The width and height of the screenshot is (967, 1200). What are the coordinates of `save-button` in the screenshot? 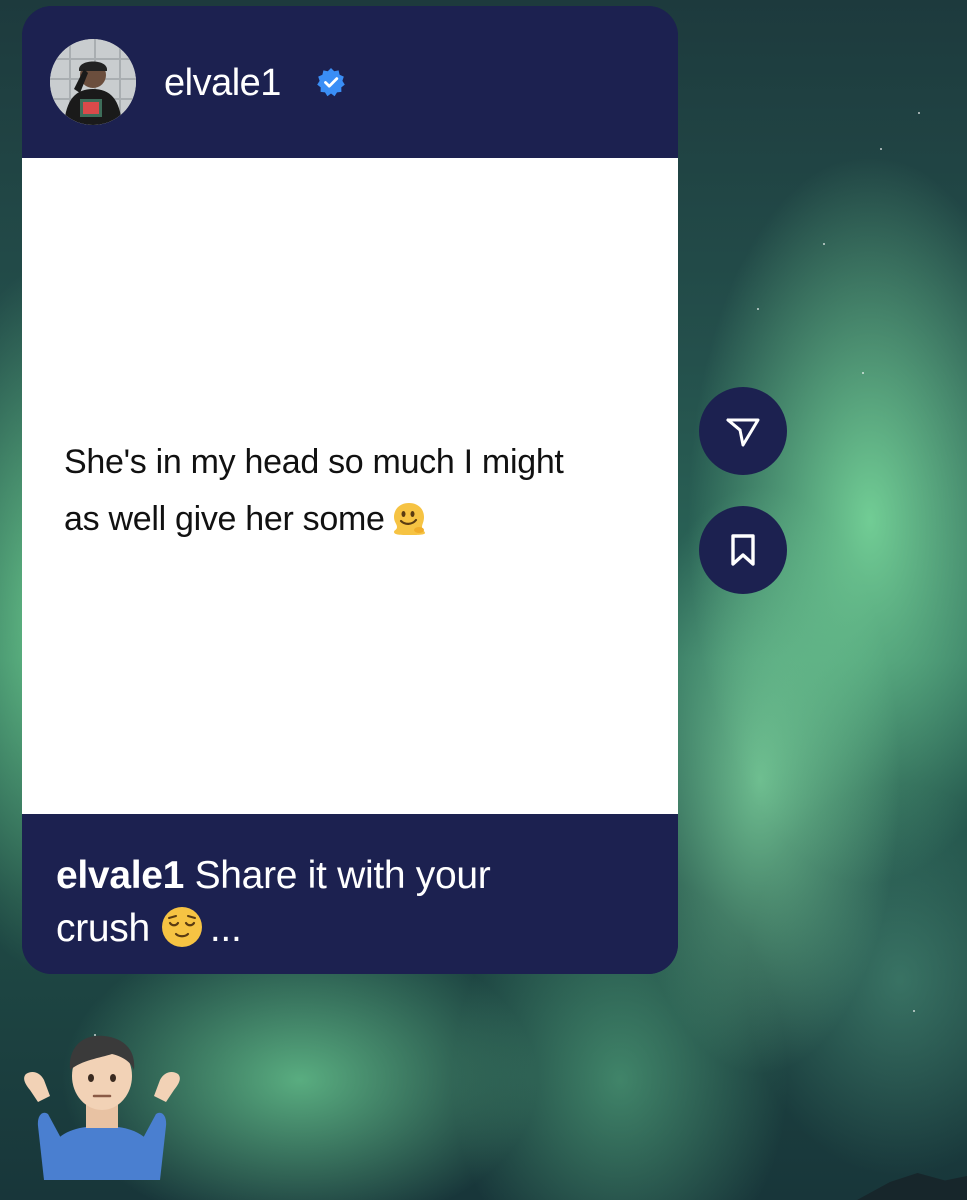 It's located at (743, 550).